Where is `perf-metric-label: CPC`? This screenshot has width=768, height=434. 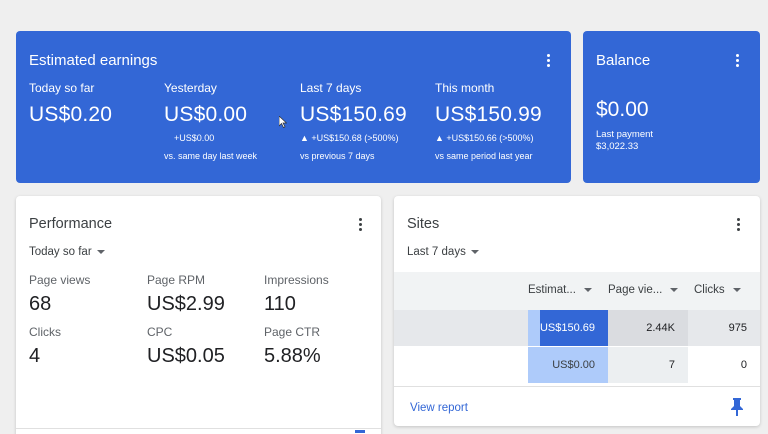 perf-metric-label: CPC is located at coordinates (160, 332).